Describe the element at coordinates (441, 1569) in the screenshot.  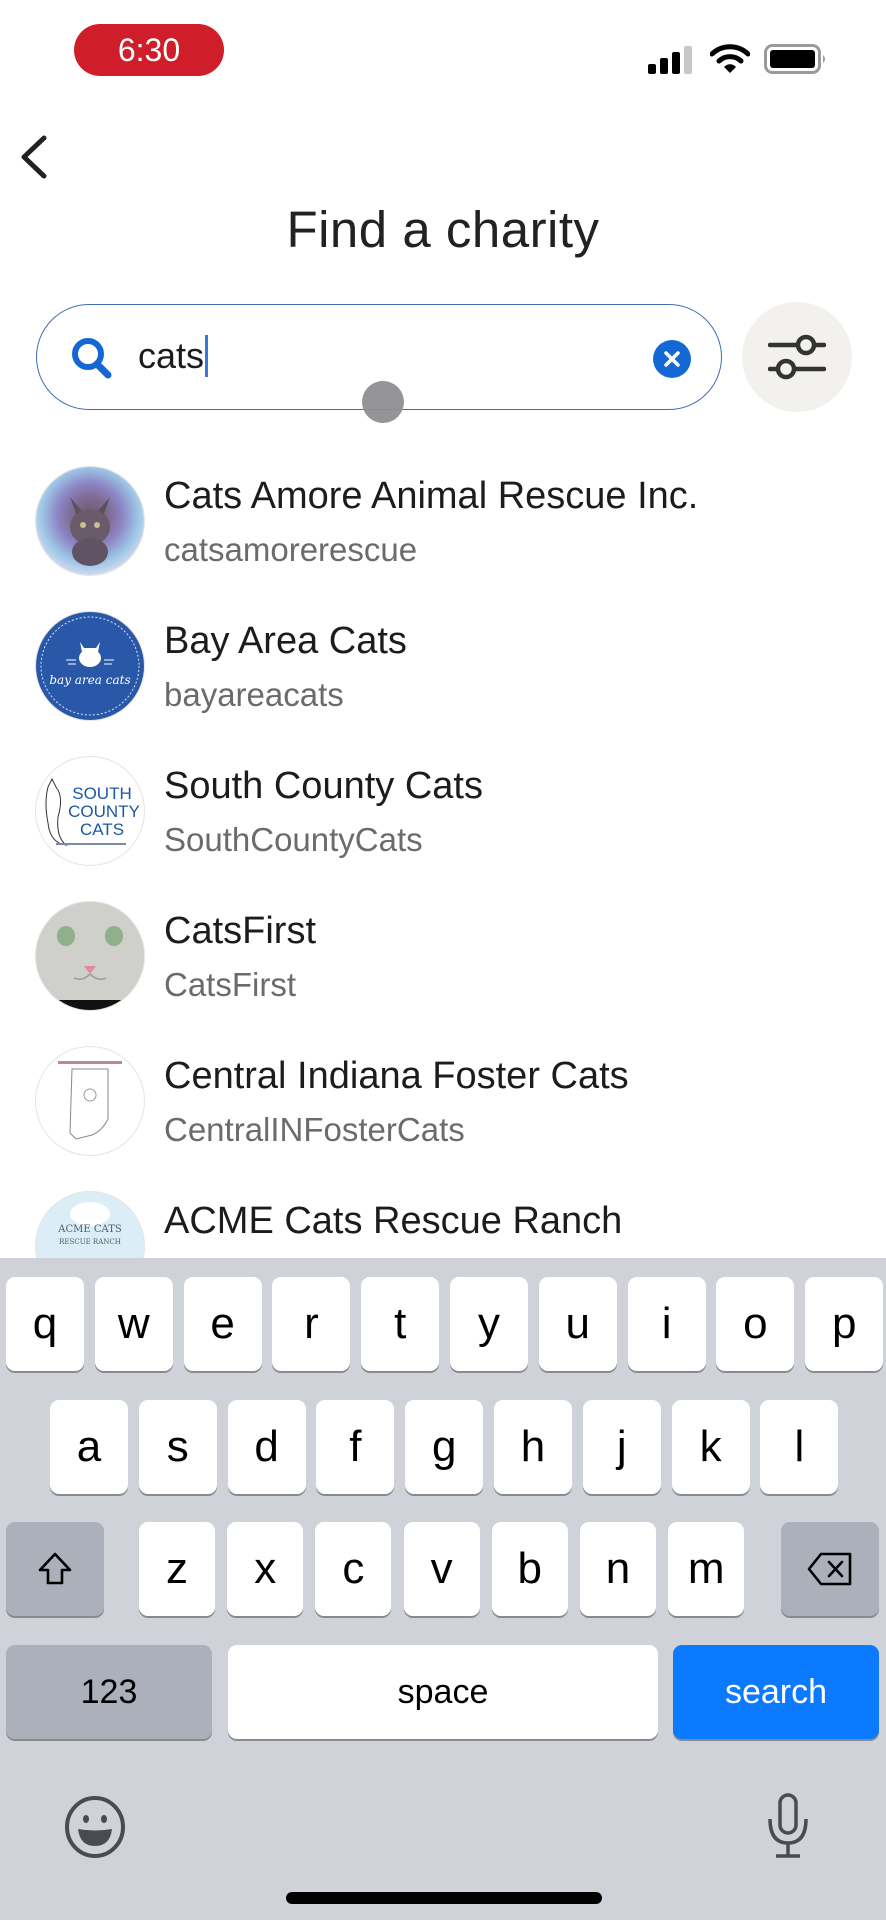
I see `key-v: v` at that location.